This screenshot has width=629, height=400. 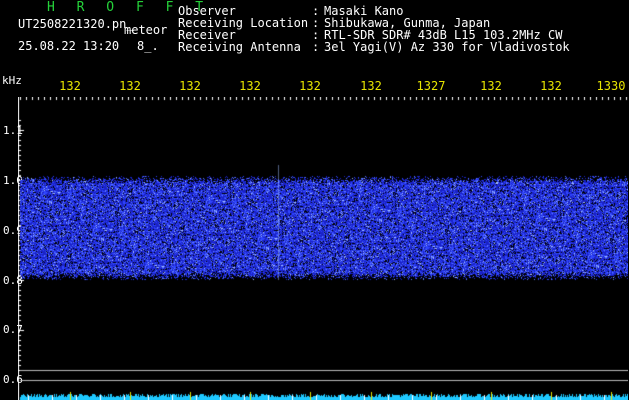 I want to click on count-code: 8_., so click(x=148, y=46).